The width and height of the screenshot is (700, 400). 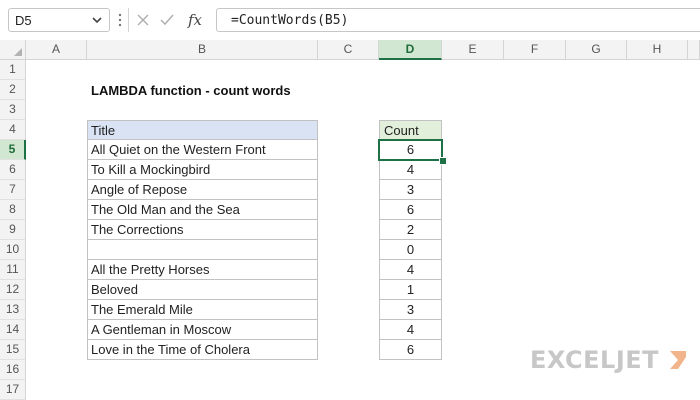 What do you see at coordinates (13, 50) in the screenshot?
I see `select-all-button` at bounding box center [13, 50].